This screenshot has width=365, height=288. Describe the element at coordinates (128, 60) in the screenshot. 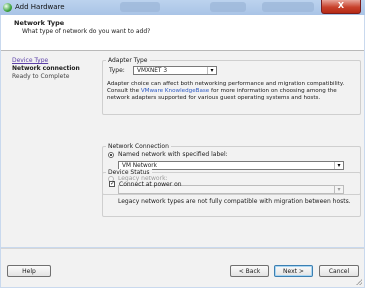

I see `adapter-type-legend: Adapter Type` at that location.